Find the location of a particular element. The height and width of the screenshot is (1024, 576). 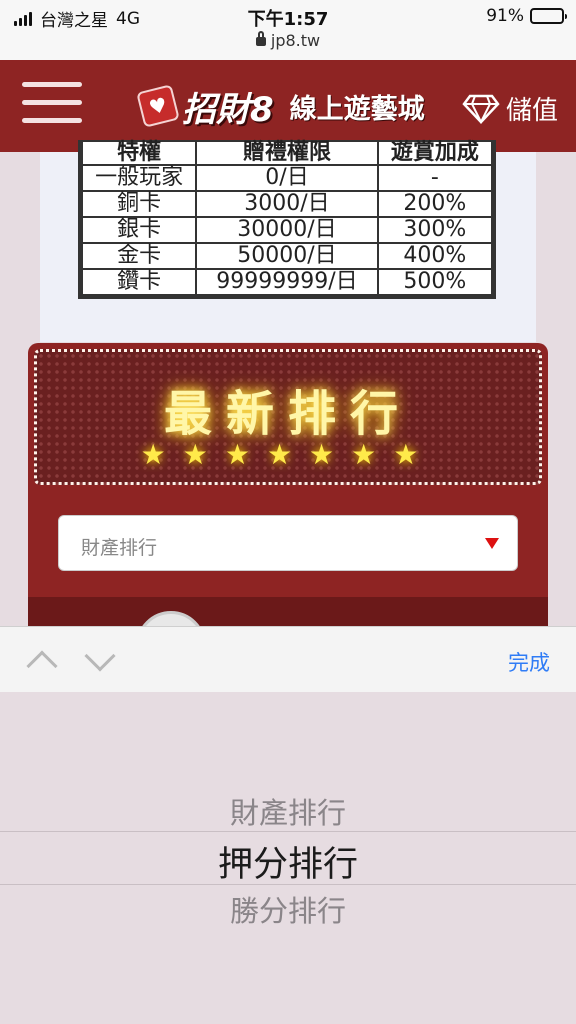

table-header-row: 特權 贈禮權限 遊賞加成 is located at coordinates (287, 153).